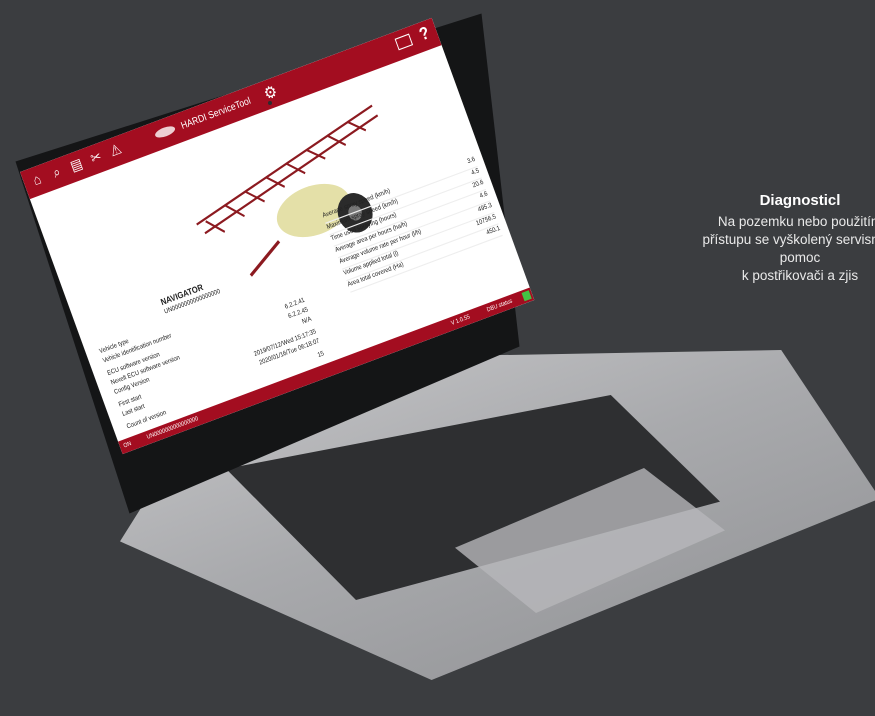 The height and width of the screenshot is (716, 875). Describe the element at coordinates (57, 172) in the screenshot. I see `search-icon: ⌕` at that location.